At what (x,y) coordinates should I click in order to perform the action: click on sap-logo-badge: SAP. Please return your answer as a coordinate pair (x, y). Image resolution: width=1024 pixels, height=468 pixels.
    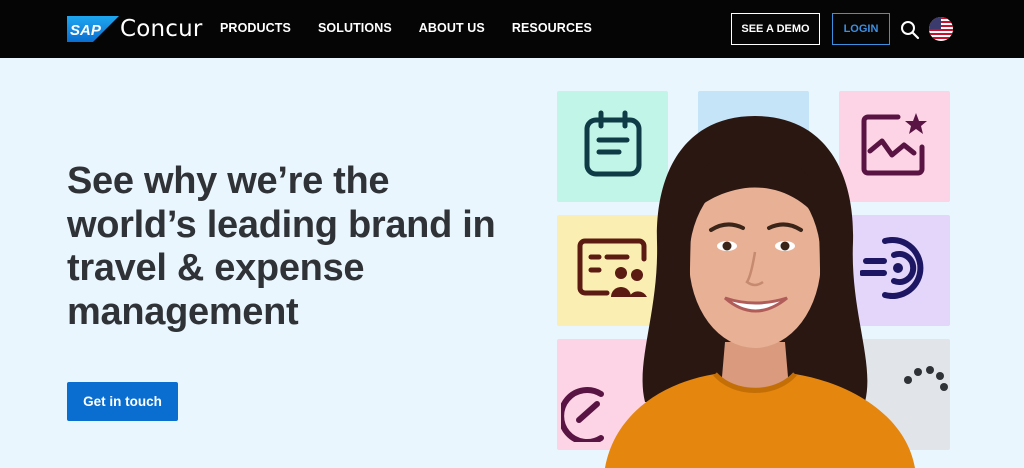
    Looking at the image, I should click on (93, 29).